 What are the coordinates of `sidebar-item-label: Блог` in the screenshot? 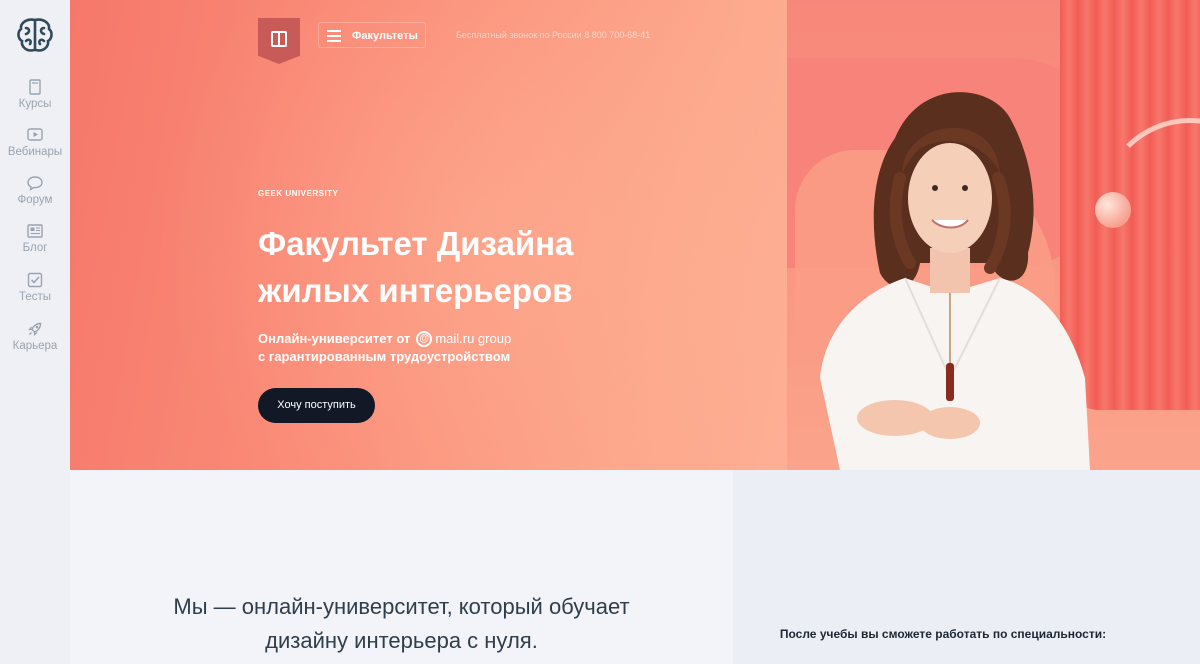 It's located at (35, 248).